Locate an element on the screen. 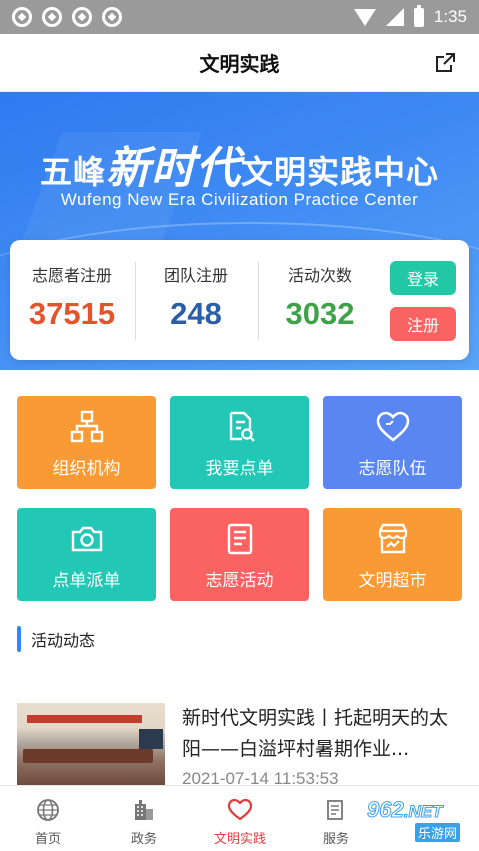 Image resolution: width=479 pixels, height=851 pixels. banner-title: 五峰新时代文明实践中心 is located at coordinates (239, 164).